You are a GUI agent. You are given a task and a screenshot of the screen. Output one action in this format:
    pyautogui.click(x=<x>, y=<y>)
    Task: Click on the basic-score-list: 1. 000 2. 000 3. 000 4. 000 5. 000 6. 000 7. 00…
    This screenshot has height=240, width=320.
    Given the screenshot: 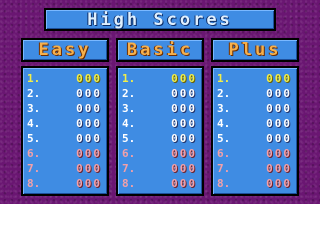 What is the action you would take?
    pyautogui.click(x=160, y=131)
    